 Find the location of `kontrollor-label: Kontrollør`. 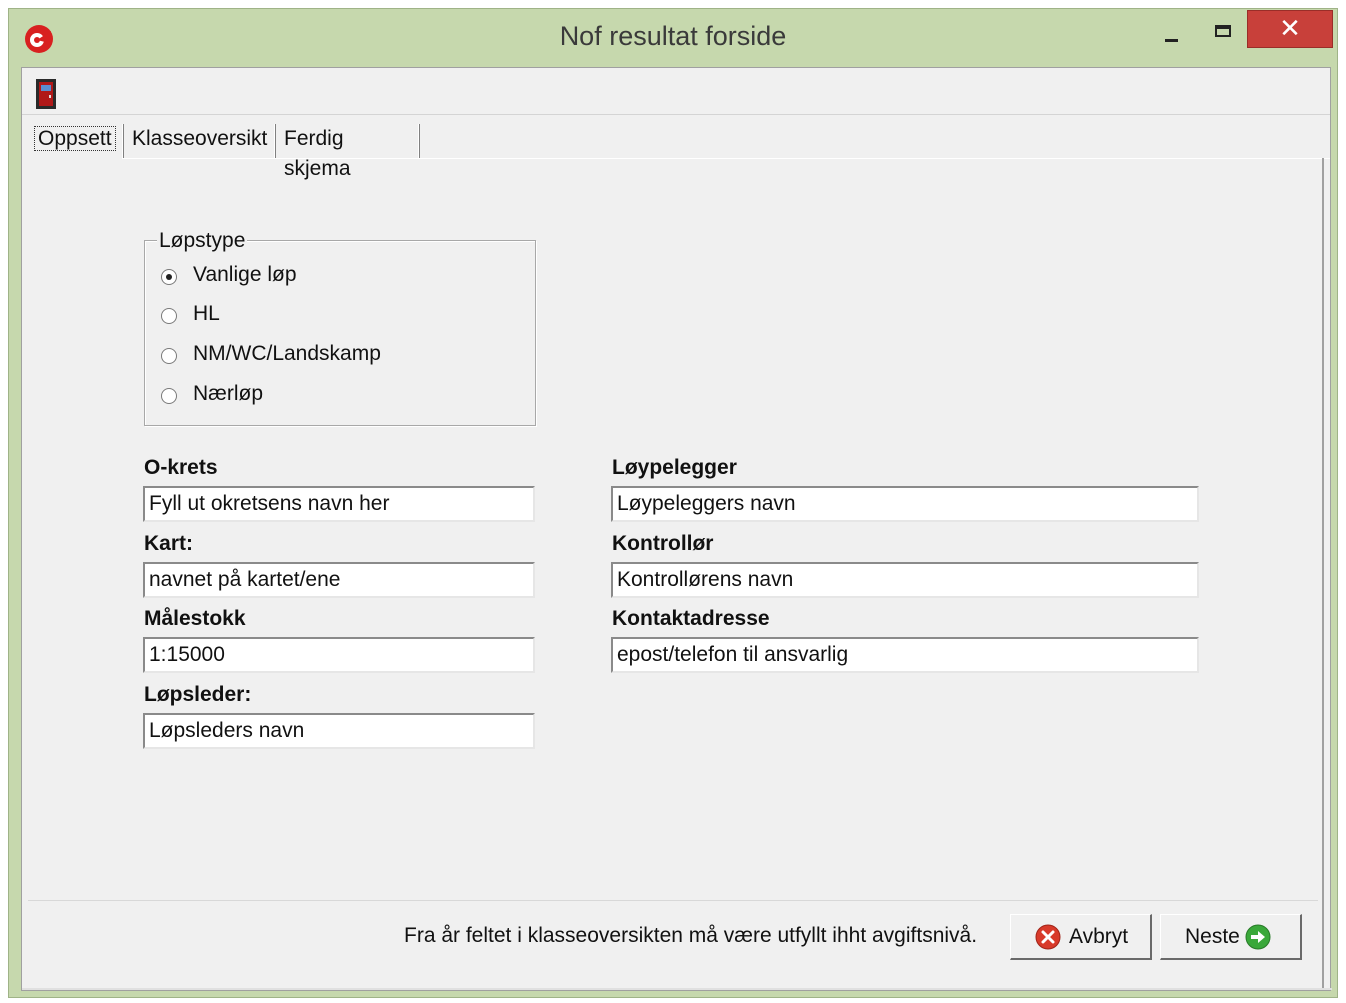

kontrollor-label: Kontrollør is located at coordinates (663, 543).